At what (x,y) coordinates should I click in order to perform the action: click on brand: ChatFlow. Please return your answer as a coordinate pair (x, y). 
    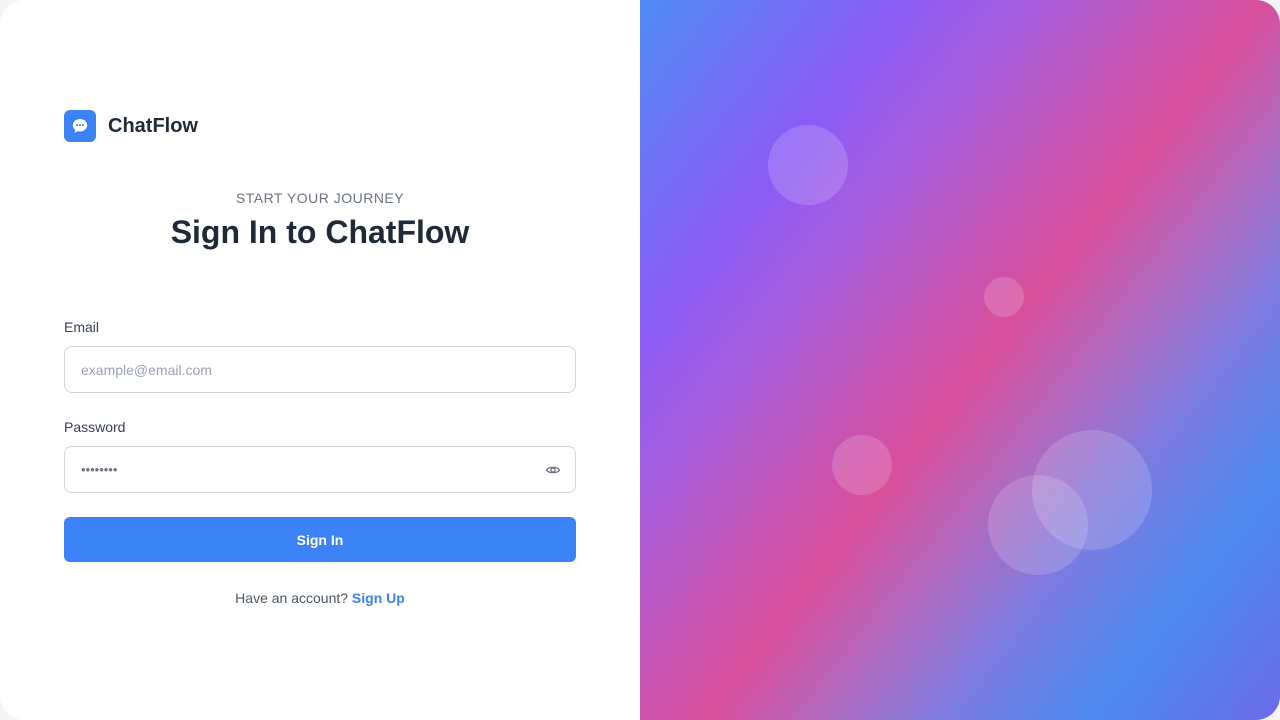
    Looking at the image, I should click on (131, 126).